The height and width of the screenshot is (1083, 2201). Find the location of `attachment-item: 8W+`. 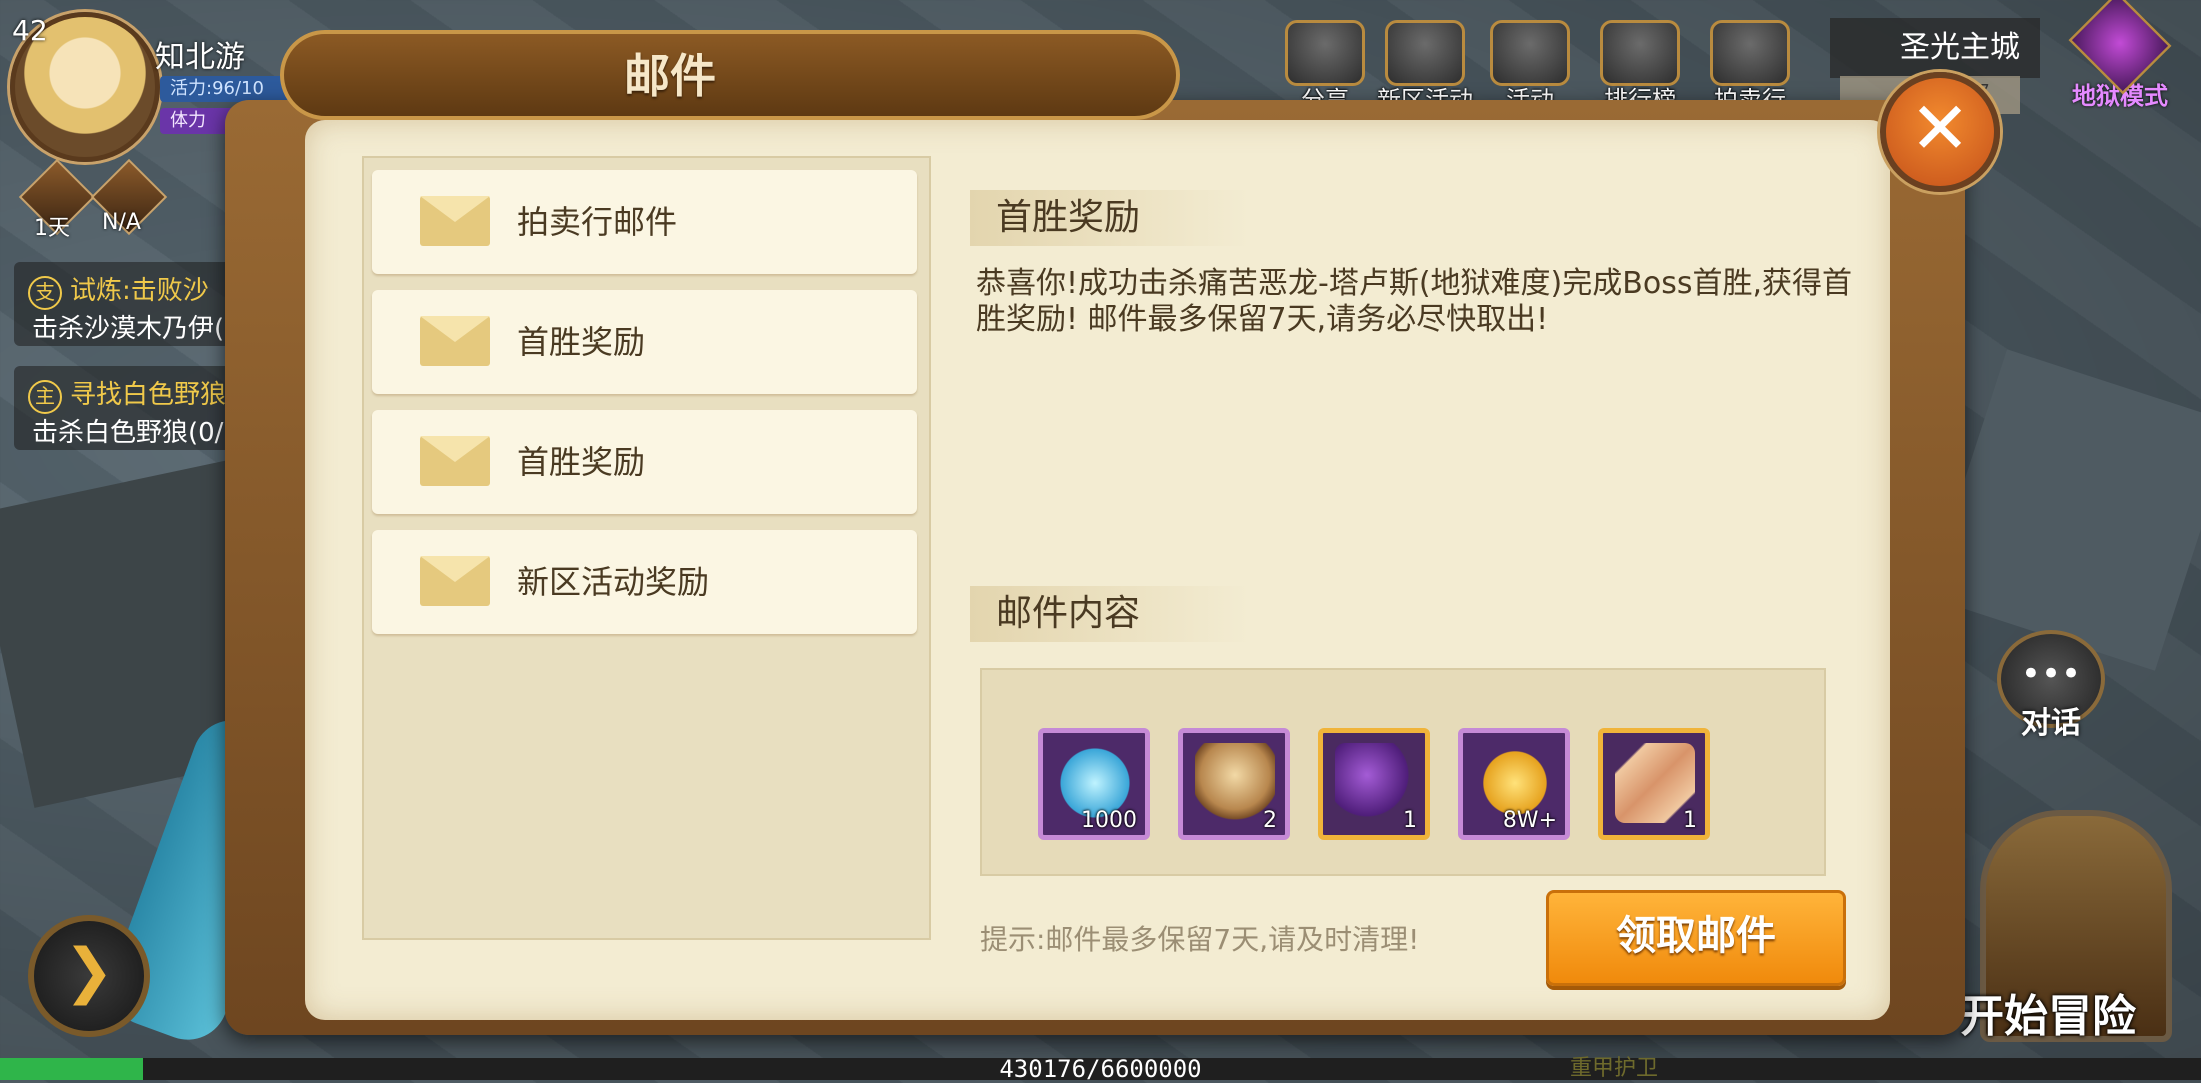

attachment-item: 8W+ is located at coordinates (1514, 784).